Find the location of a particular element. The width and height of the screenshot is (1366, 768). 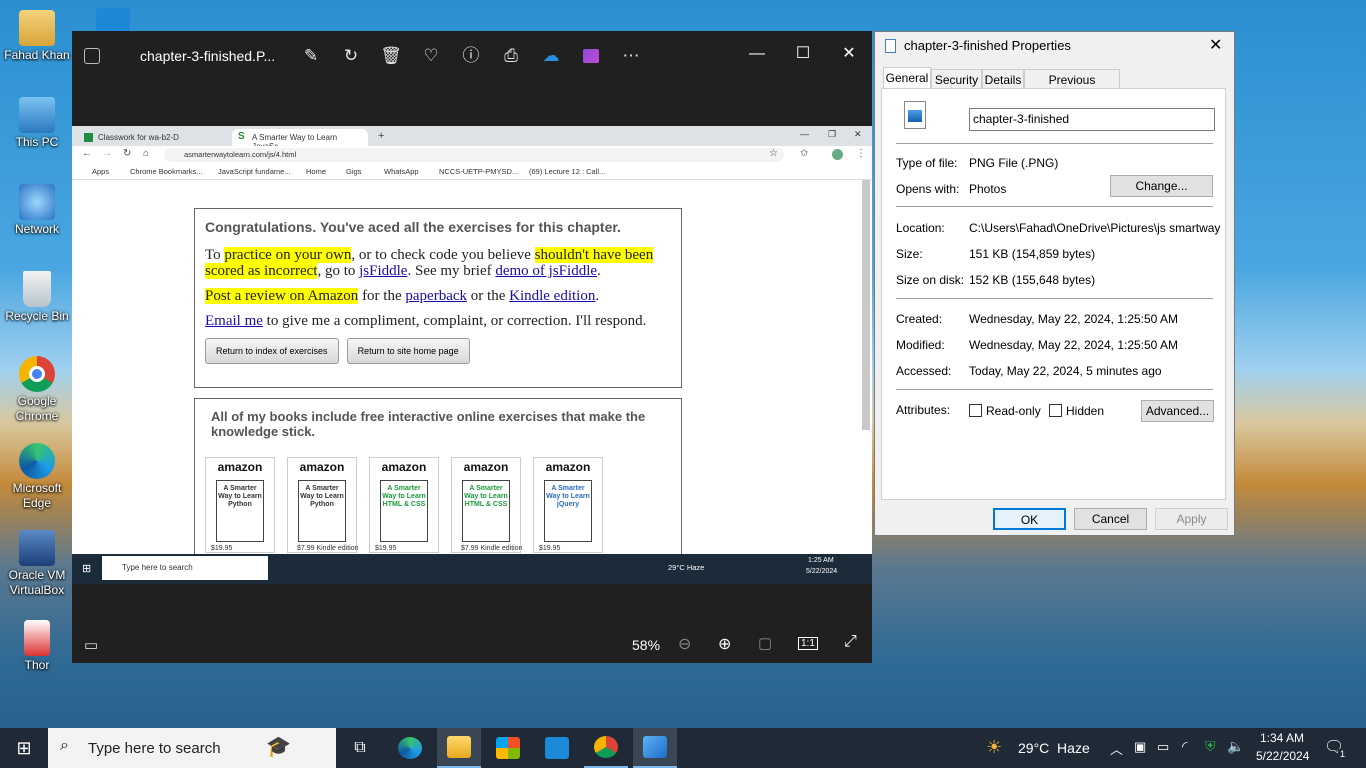

page-scrollbar is located at coordinates (866, 305).